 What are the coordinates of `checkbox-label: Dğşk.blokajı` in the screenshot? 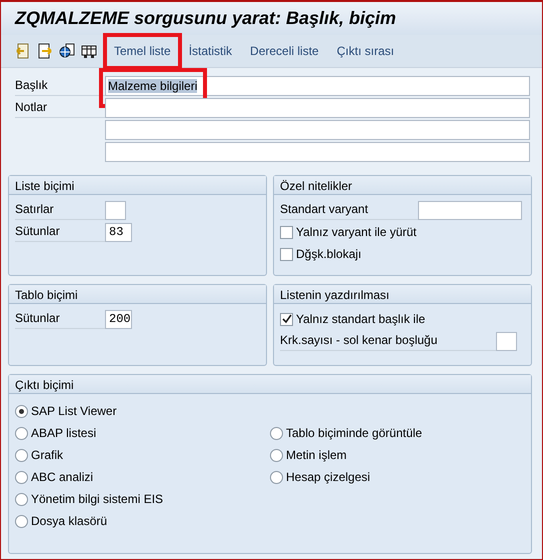 It's located at (329, 254).